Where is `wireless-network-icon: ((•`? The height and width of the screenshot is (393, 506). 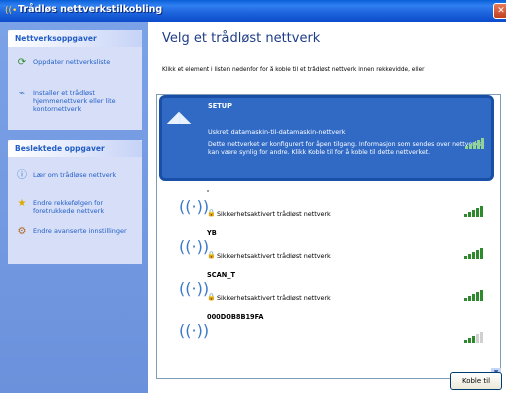 wireless-network-icon: ((• is located at coordinates (11, 11).